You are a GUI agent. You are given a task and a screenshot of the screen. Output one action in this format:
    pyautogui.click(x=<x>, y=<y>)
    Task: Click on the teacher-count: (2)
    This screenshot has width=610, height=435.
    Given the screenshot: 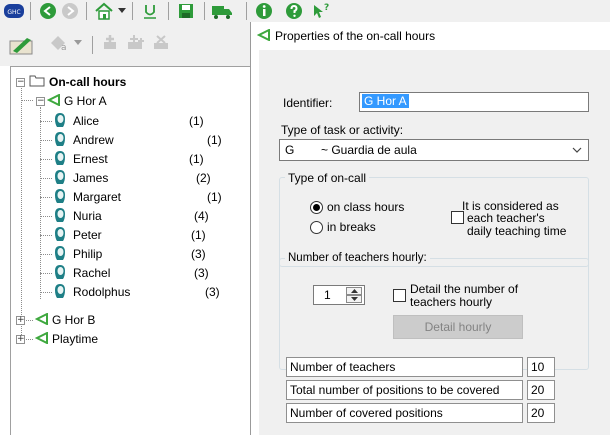 What is the action you would take?
    pyautogui.click(x=203, y=178)
    